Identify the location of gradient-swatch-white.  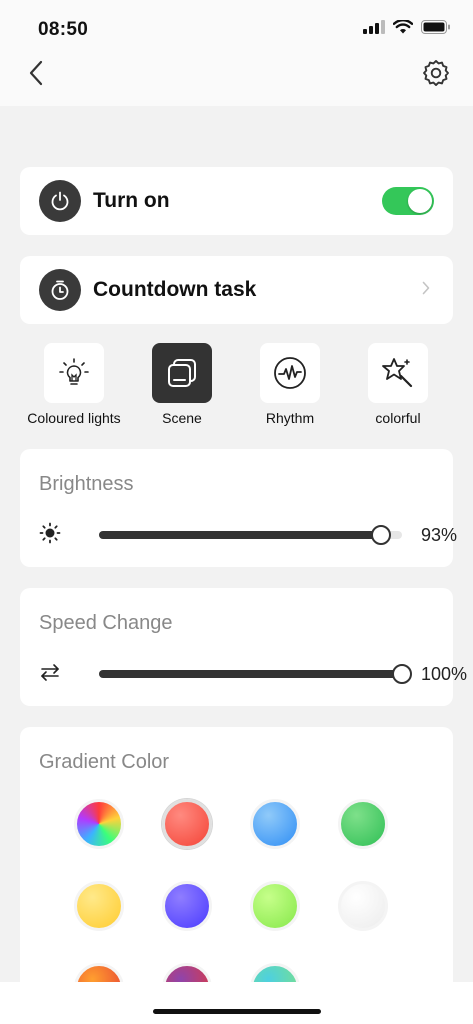
(363, 906).